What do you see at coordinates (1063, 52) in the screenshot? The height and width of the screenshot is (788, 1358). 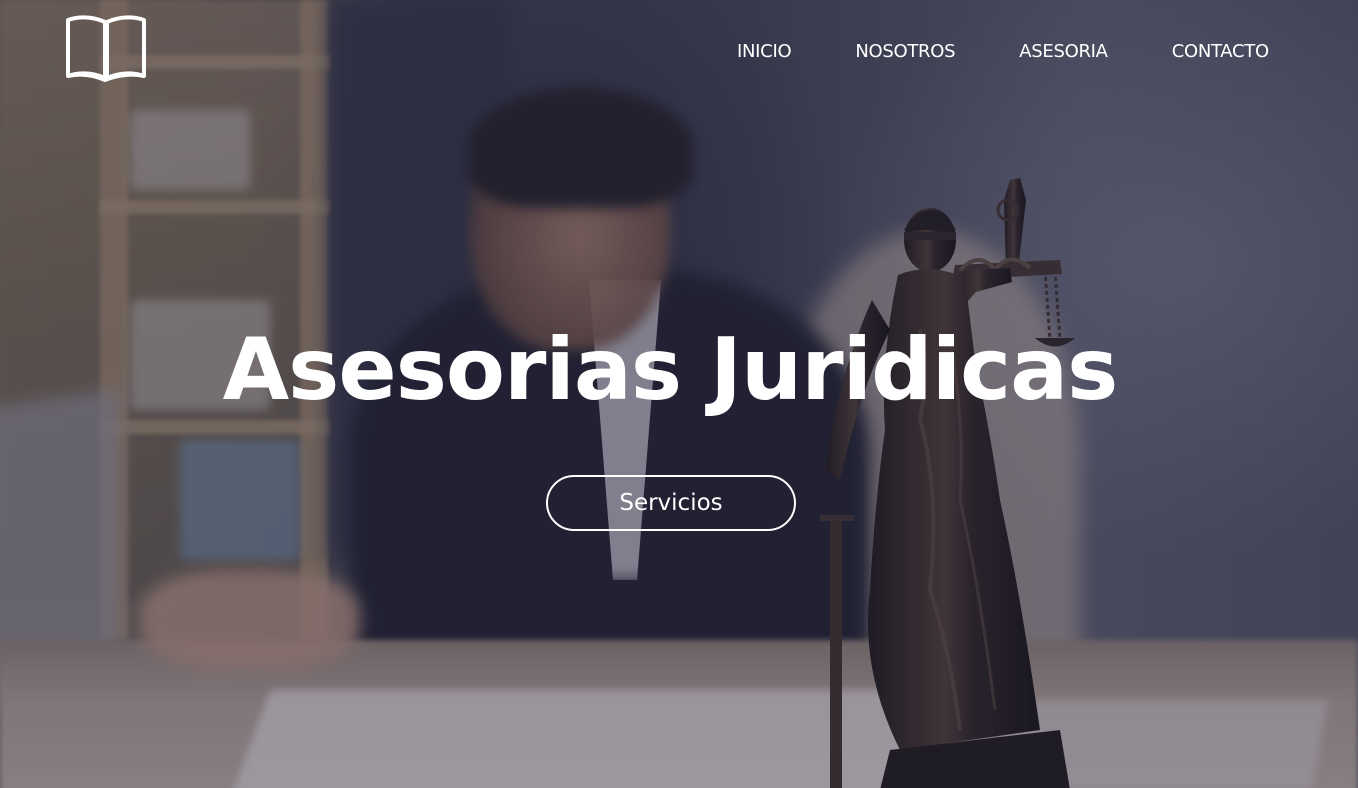 I see `nav-item-asesoria: ASESORIA` at bounding box center [1063, 52].